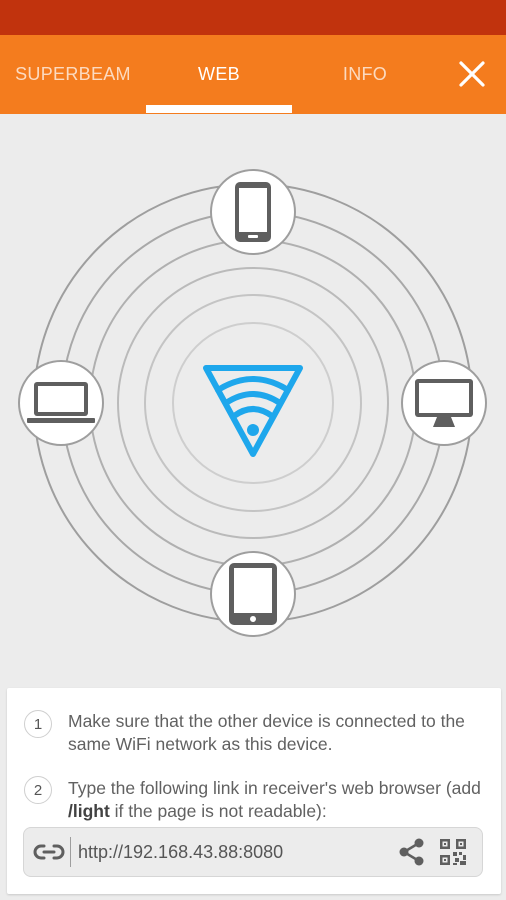 Image resolution: width=506 pixels, height=900 pixels. What do you see at coordinates (412, 852) in the screenshot?
I see `share-icon` at bounding box center [412, 852].